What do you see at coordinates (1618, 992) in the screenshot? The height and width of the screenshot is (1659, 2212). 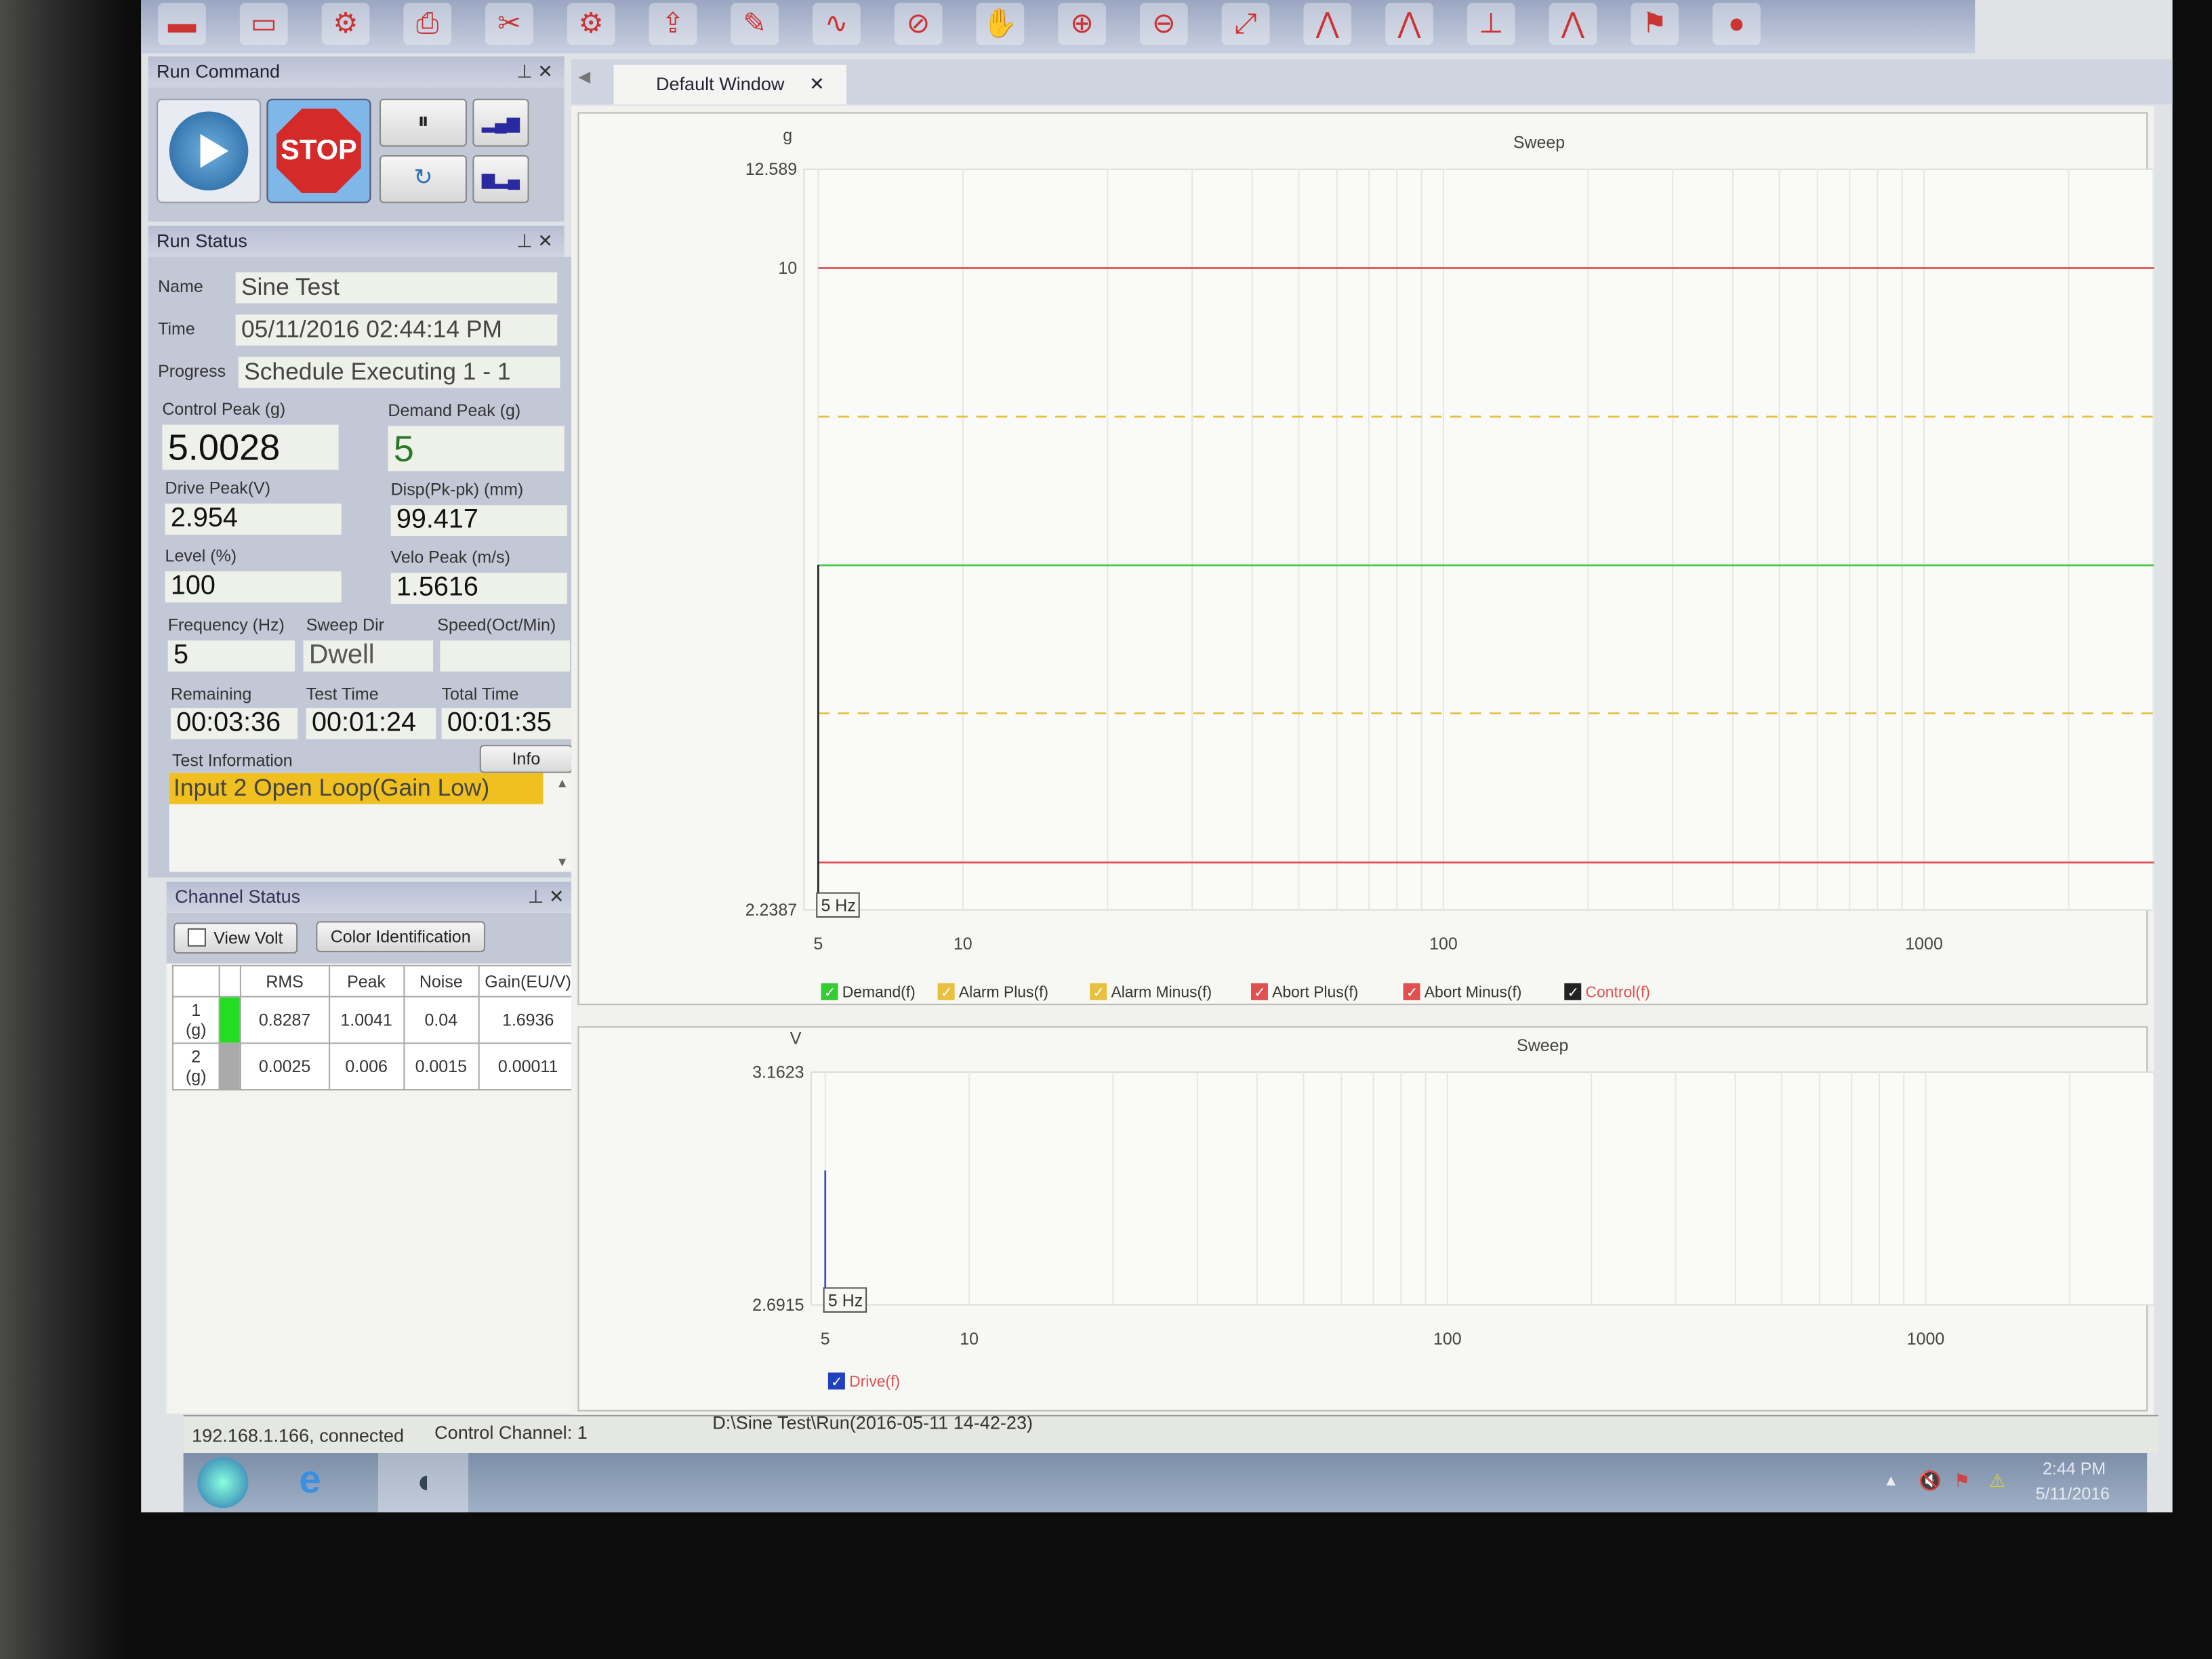 I see `legend-label: Control(f)` at bounding box center [1618, 992].